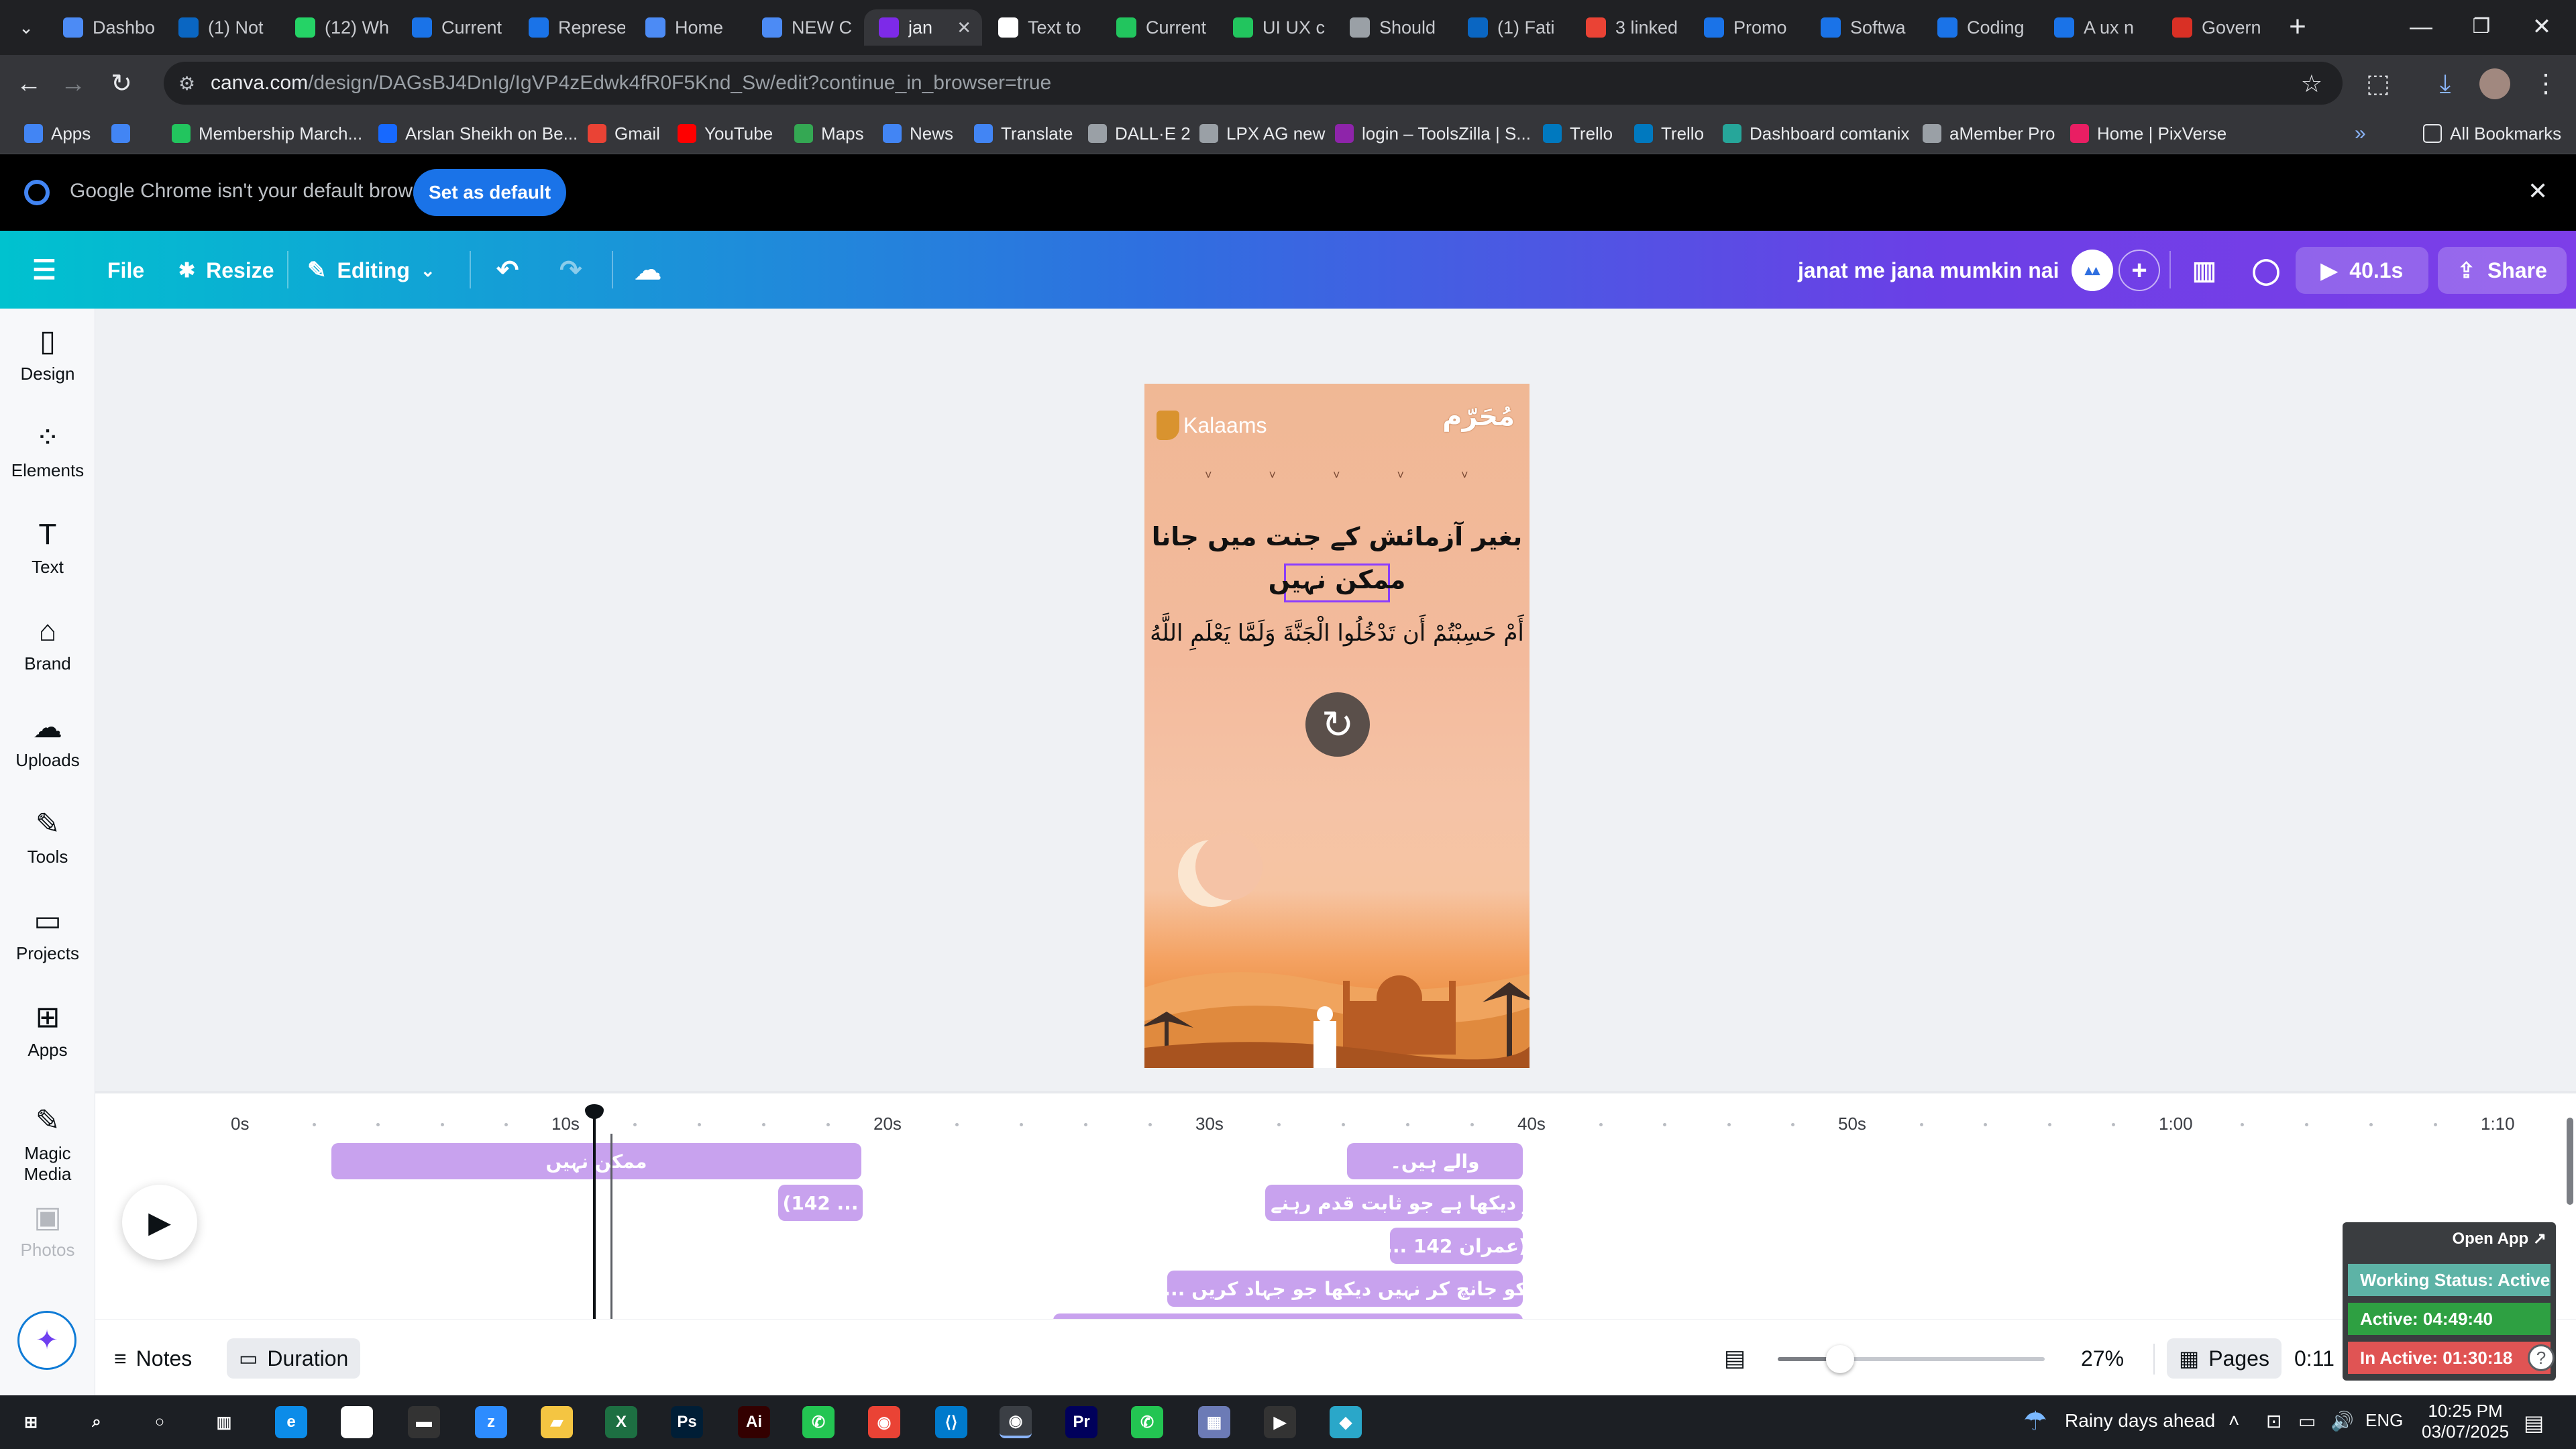 Image resolution: width=2576 pixels, height=1449 pixels. I want to click on network-icon: ▭, so click(2307, 1421).